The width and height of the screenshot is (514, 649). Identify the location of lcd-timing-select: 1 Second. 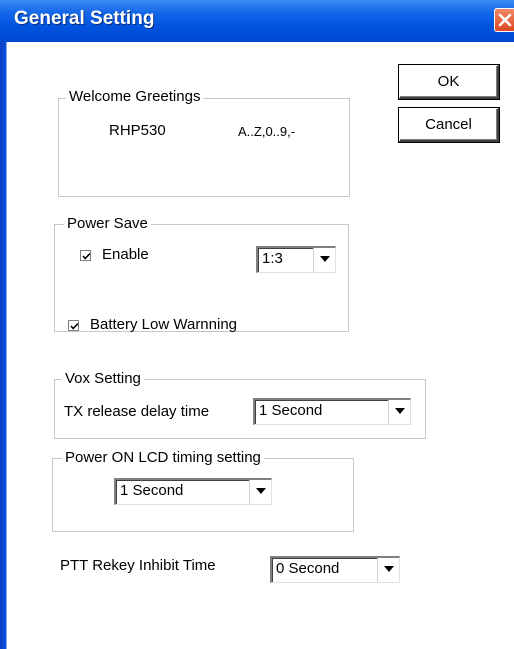
(193, 491).